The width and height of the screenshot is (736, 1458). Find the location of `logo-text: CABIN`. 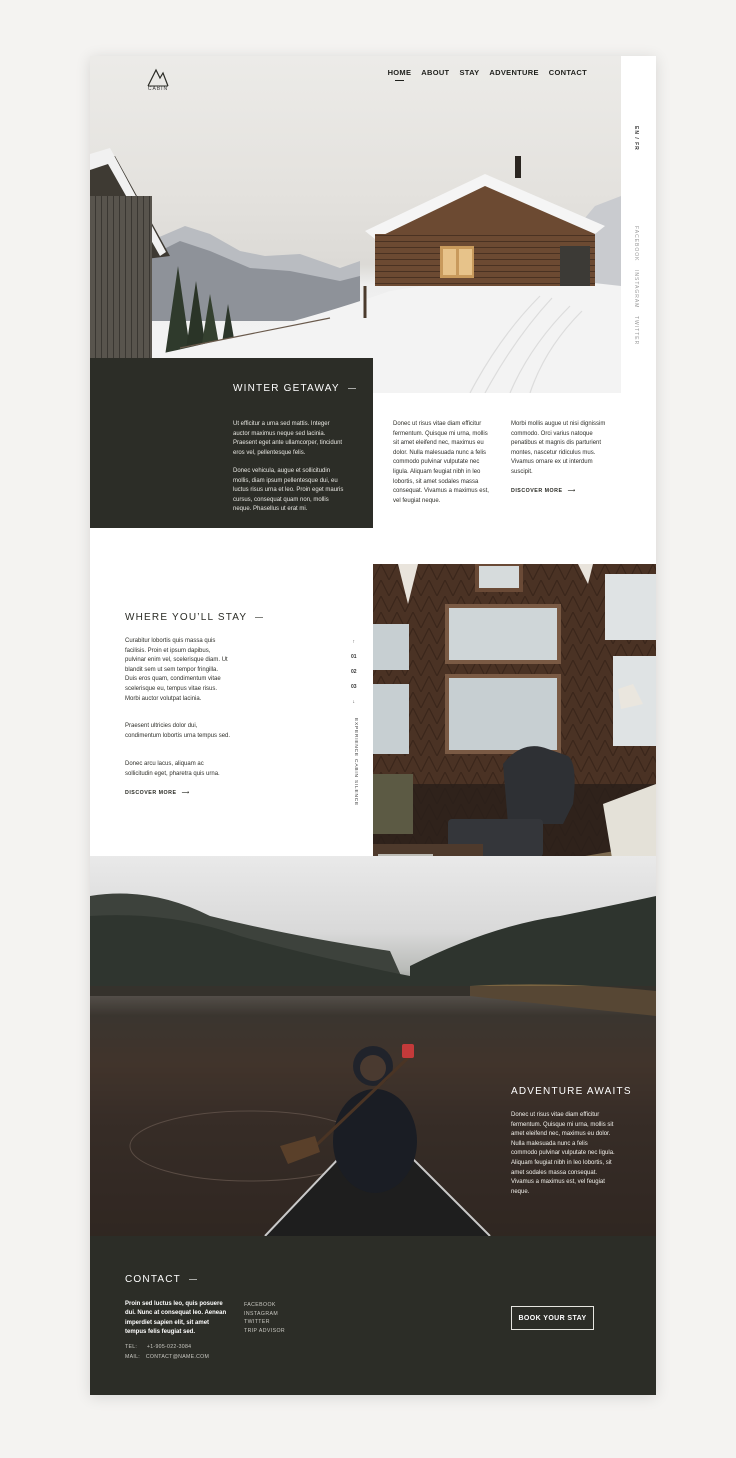

logo-text: CABIN is located at coordinates (158, 89).